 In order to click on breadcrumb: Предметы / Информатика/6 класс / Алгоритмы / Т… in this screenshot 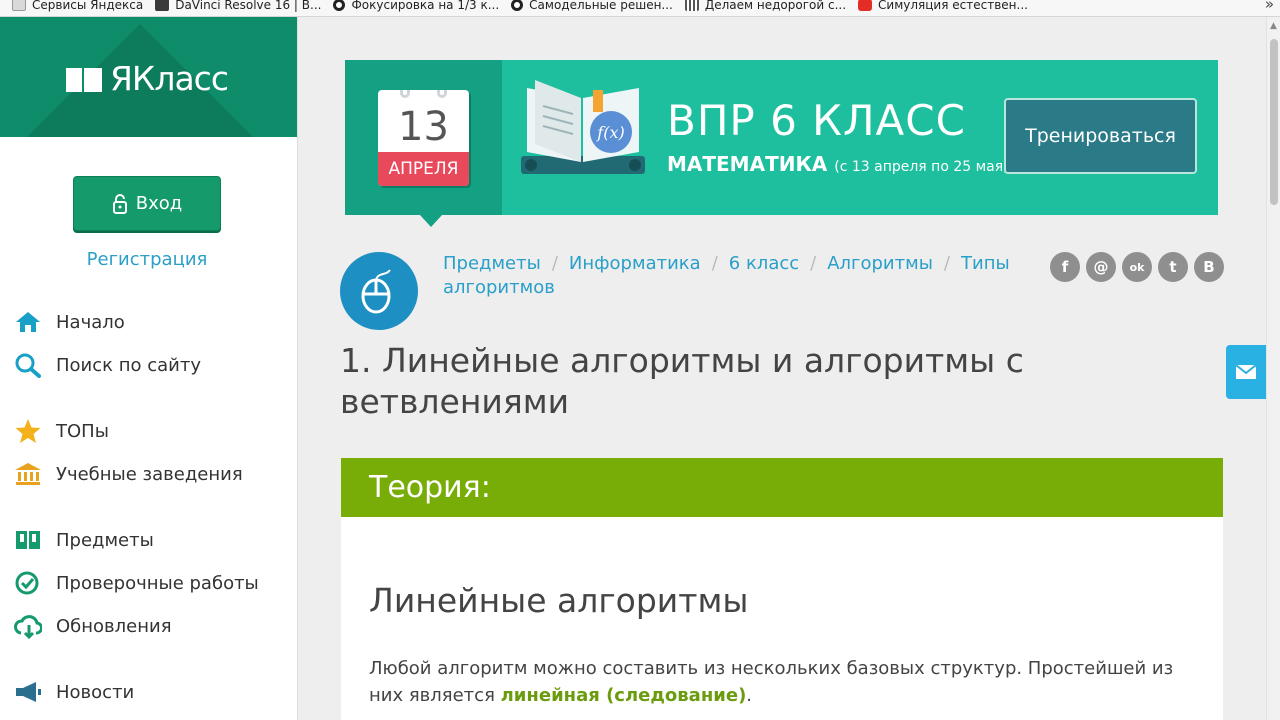, I will do `click(743, 276)`.